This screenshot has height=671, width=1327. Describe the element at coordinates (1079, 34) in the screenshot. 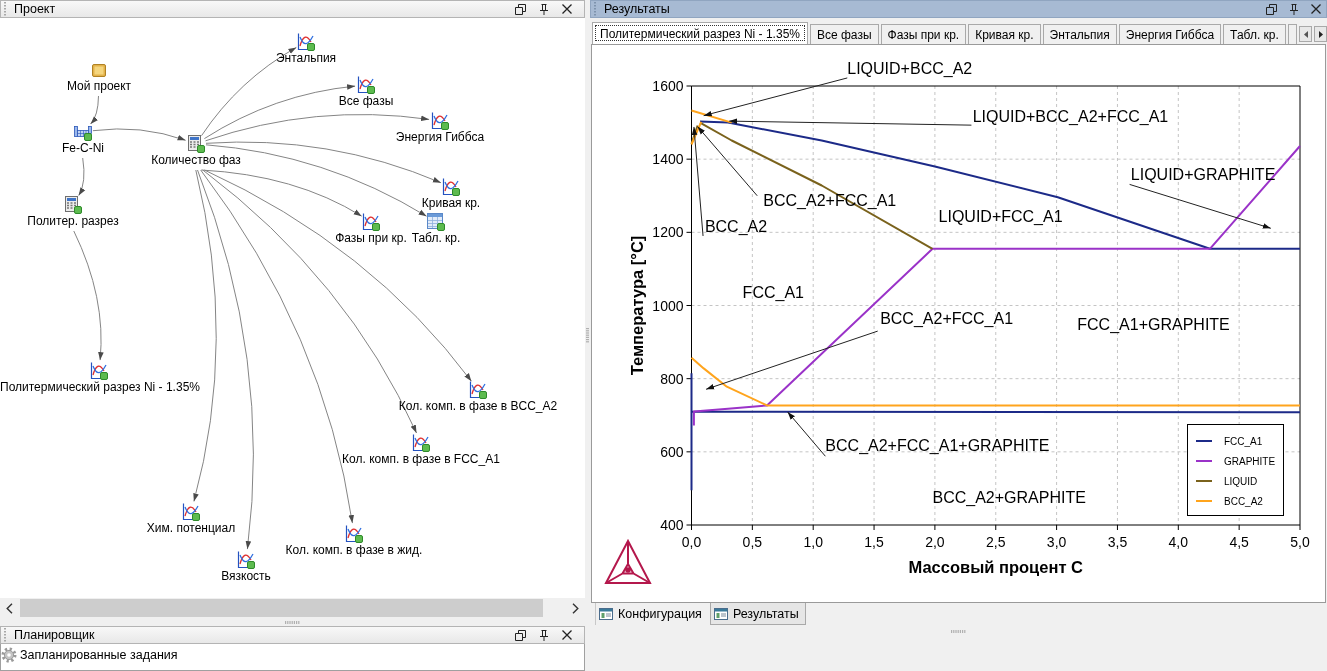

I see `tab: Энтальпия` at that location.